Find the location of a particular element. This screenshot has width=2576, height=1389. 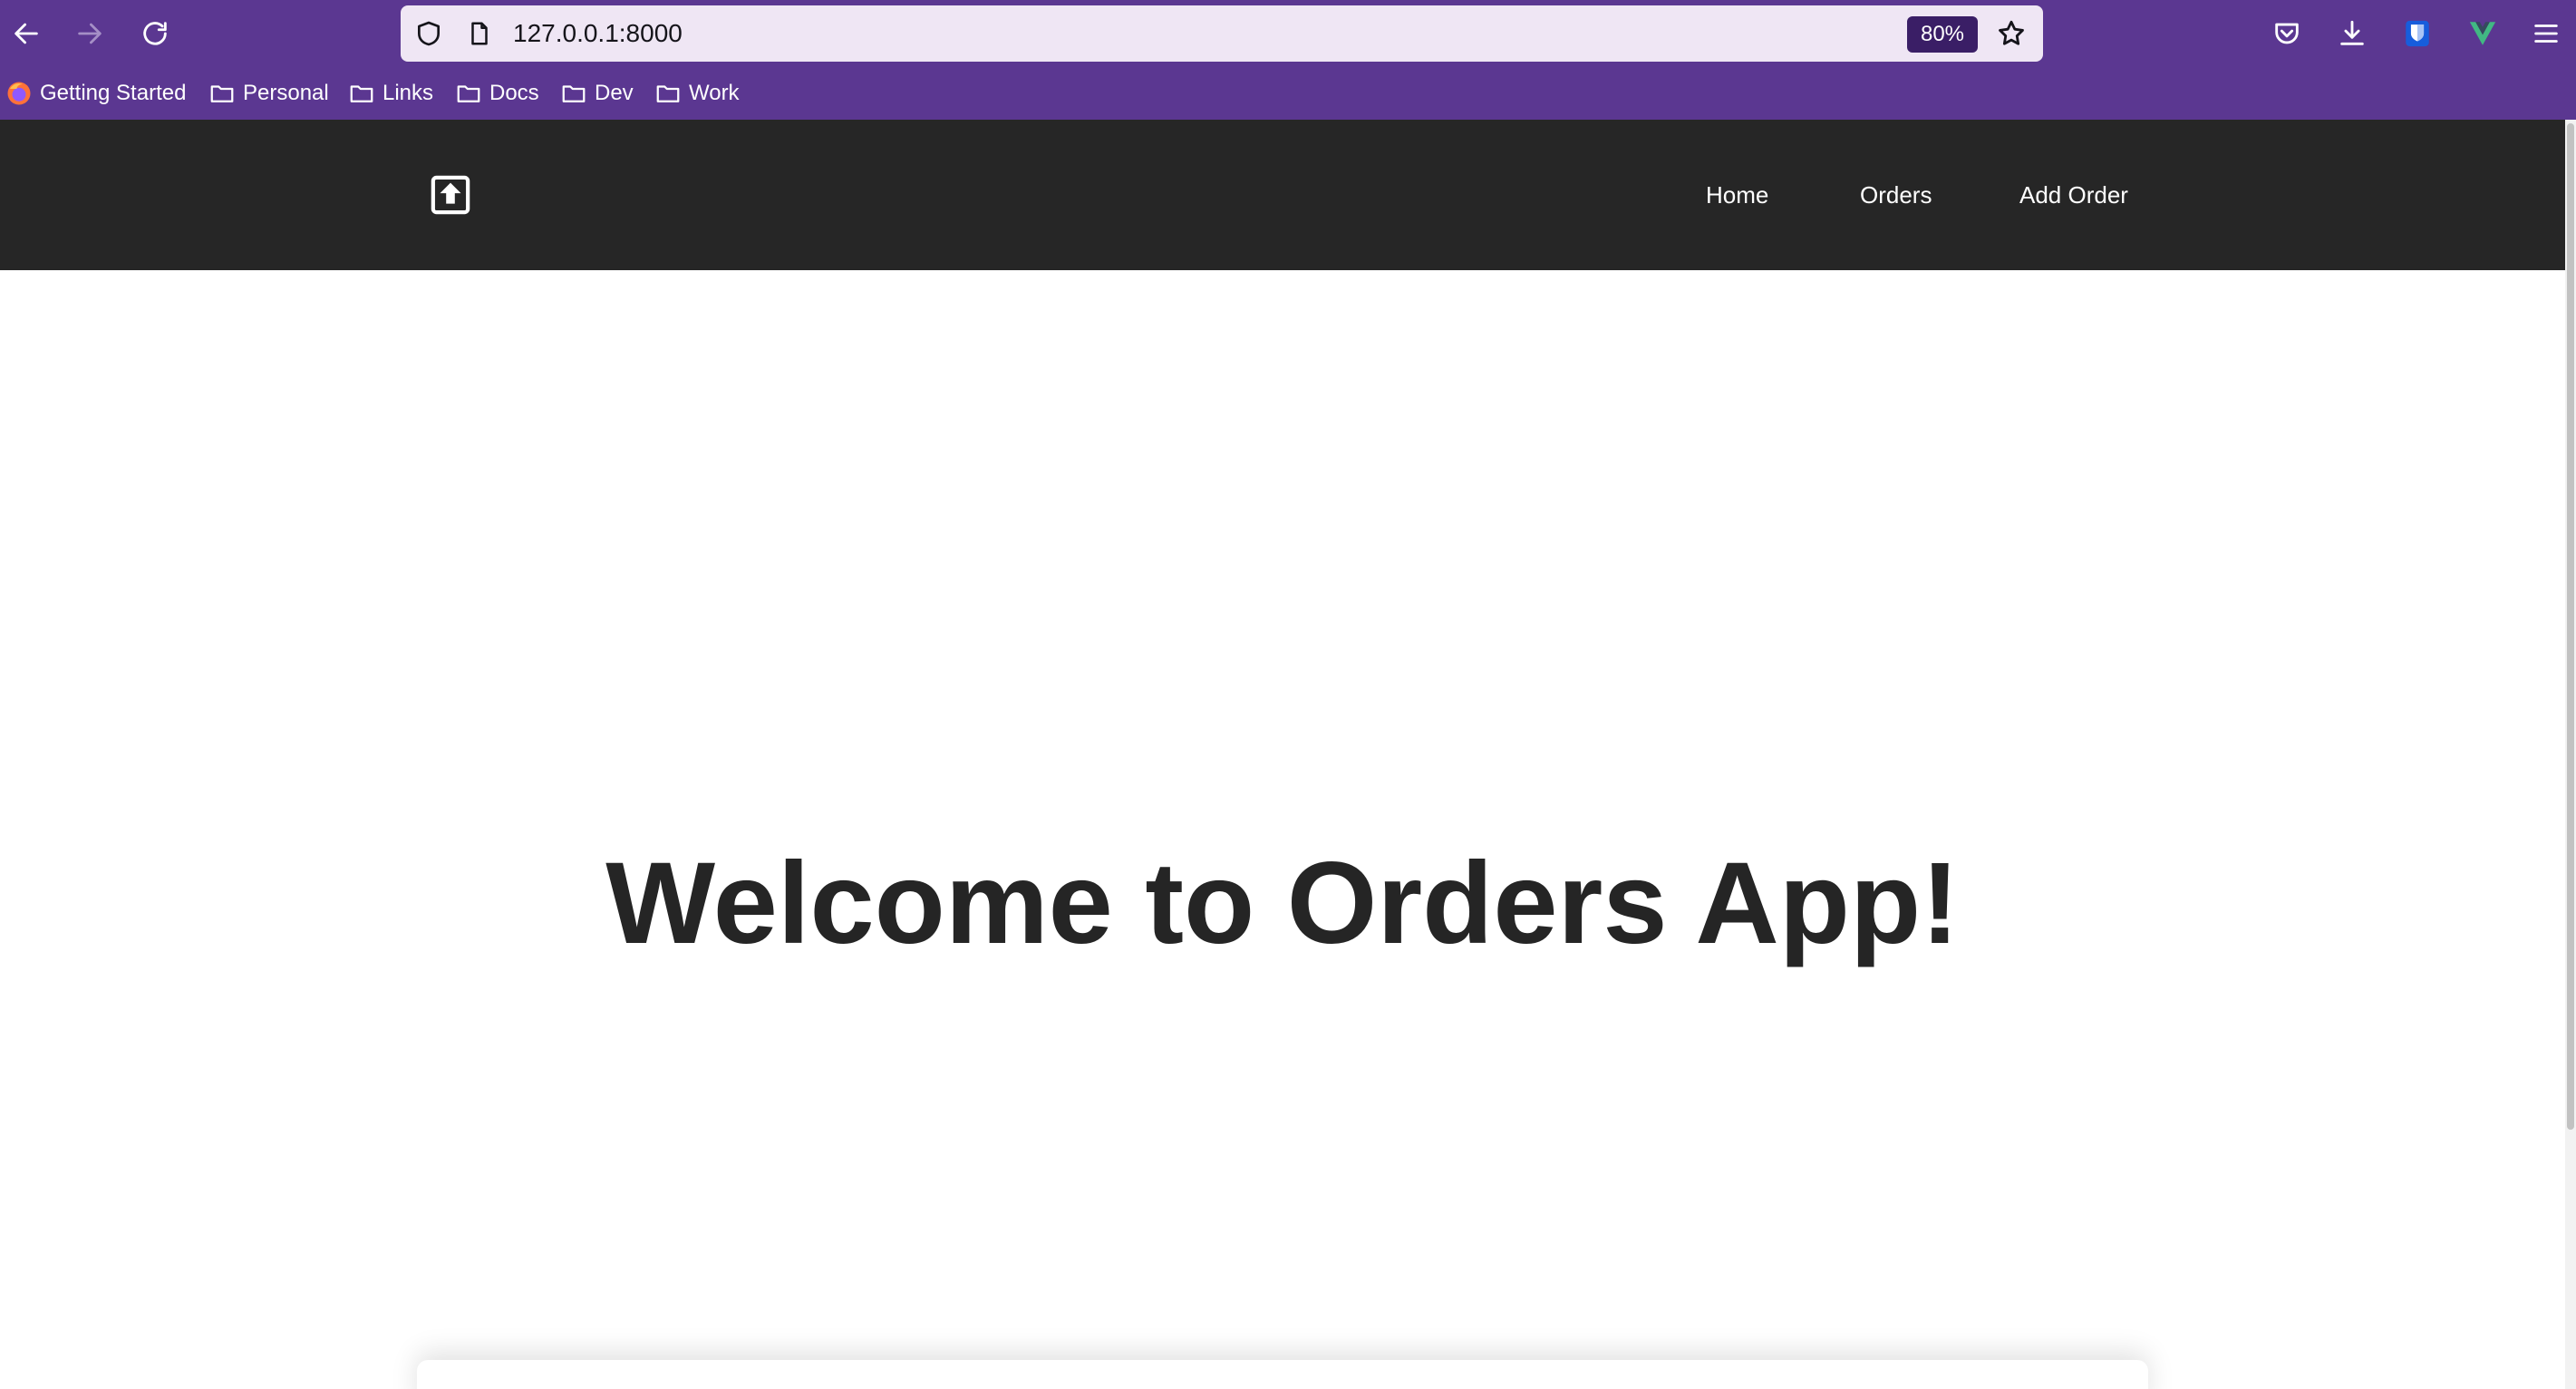

bookmark-label: Getting Started is located at coordinates (113, 93).